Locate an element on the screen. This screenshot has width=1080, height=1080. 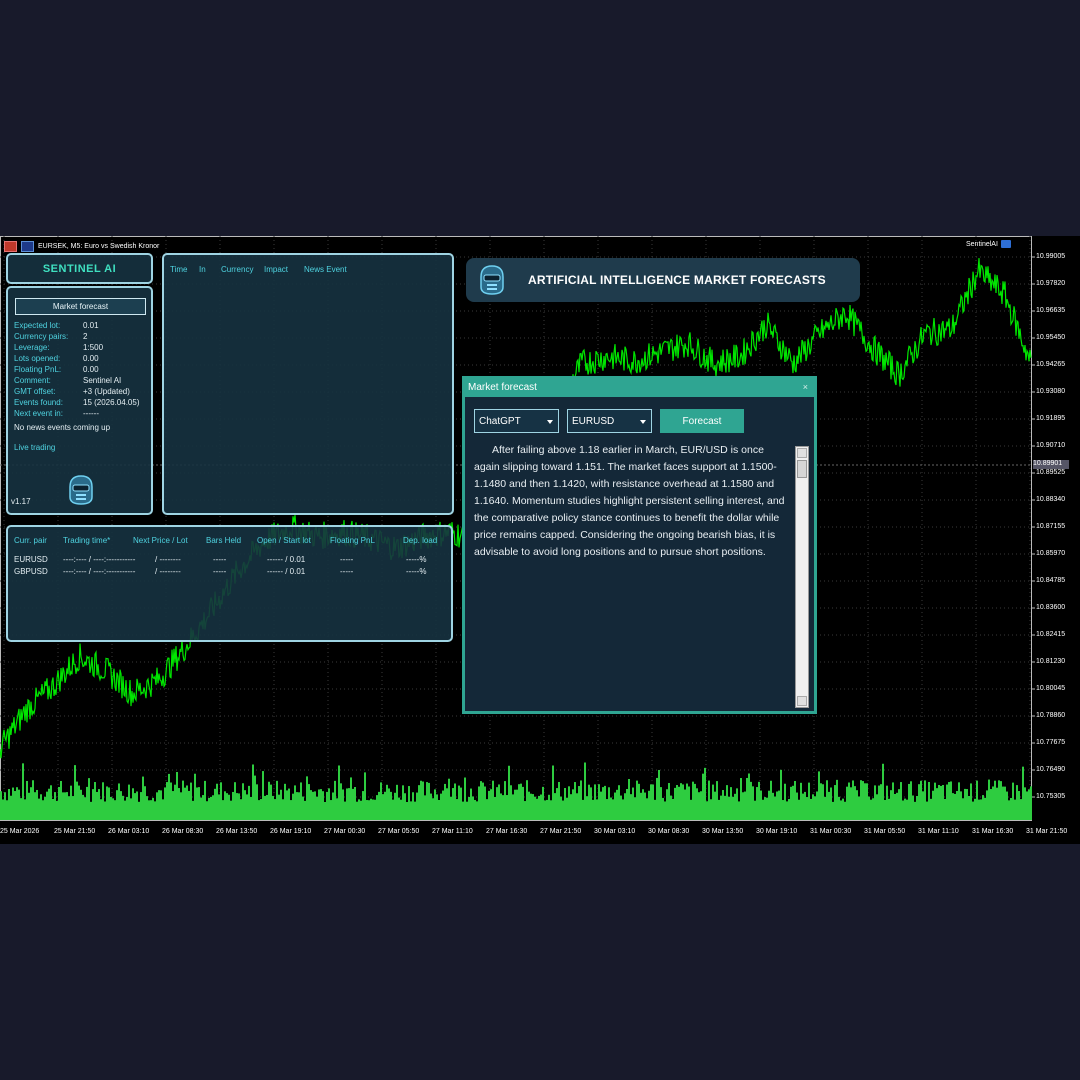
dialog-title-bar: Market forecast × is located at coordinates (639, 388).